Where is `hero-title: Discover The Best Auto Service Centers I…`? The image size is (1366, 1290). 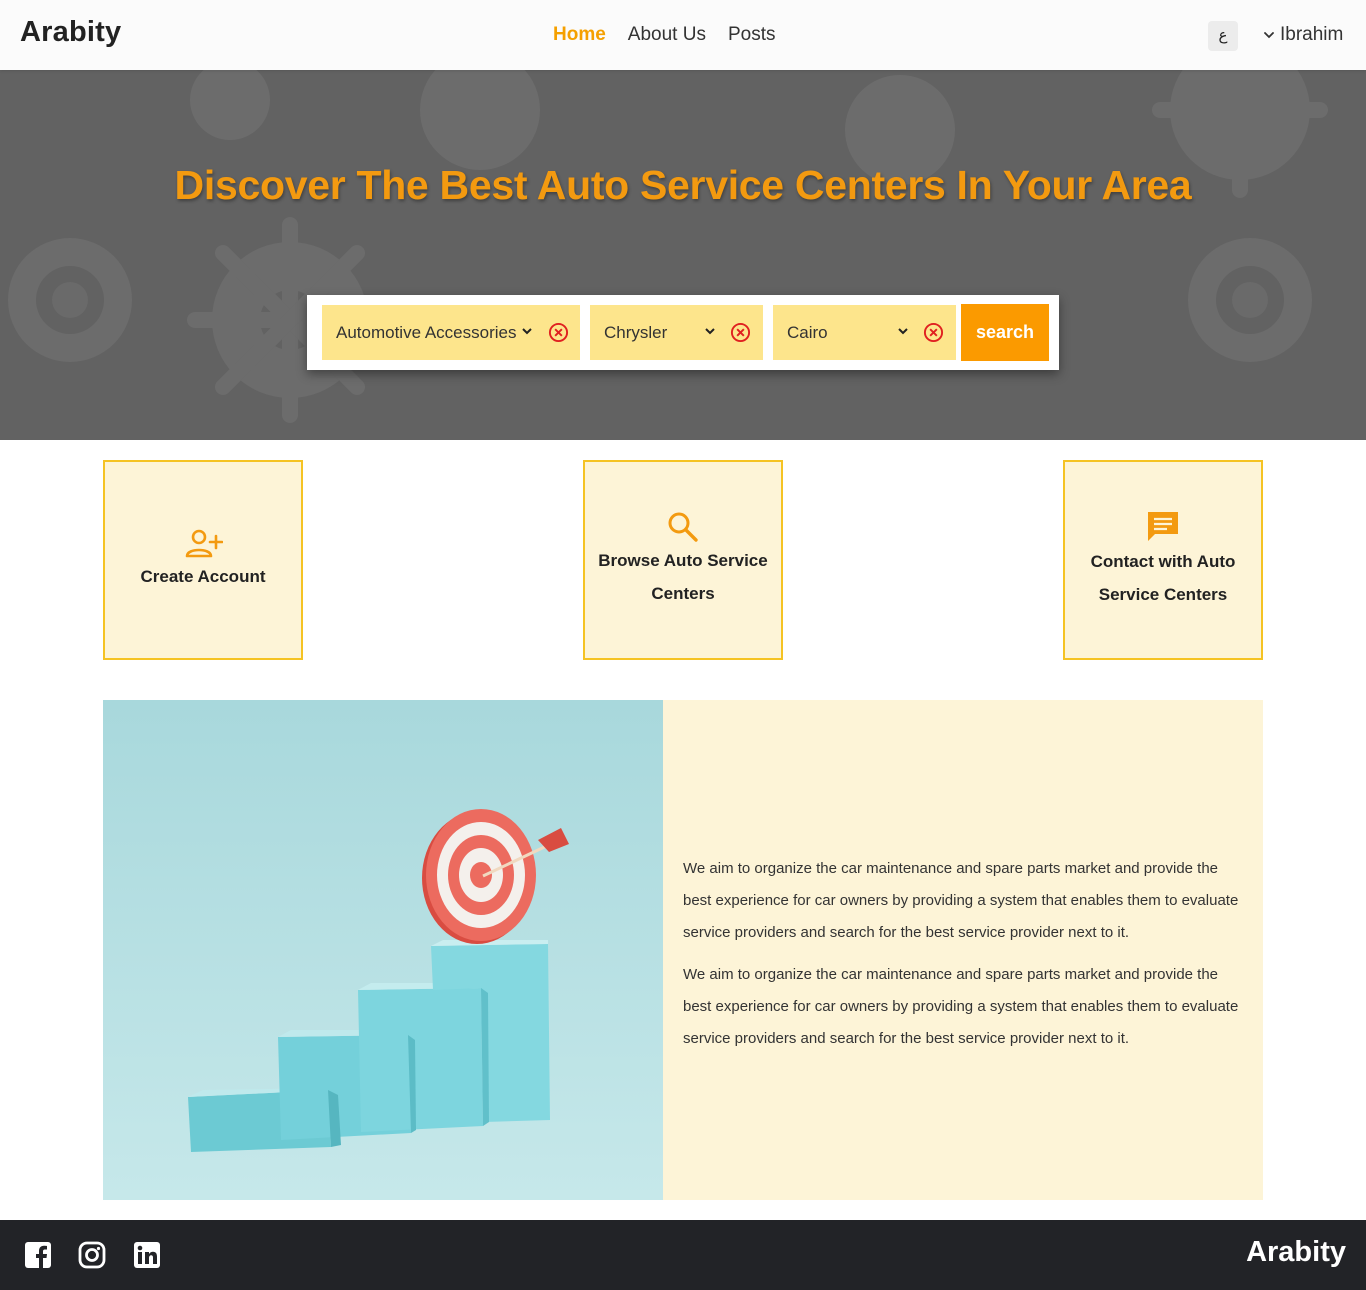
hero-title: Discover The Best Auto Service Centers I… is located at coordinates (683, 185).